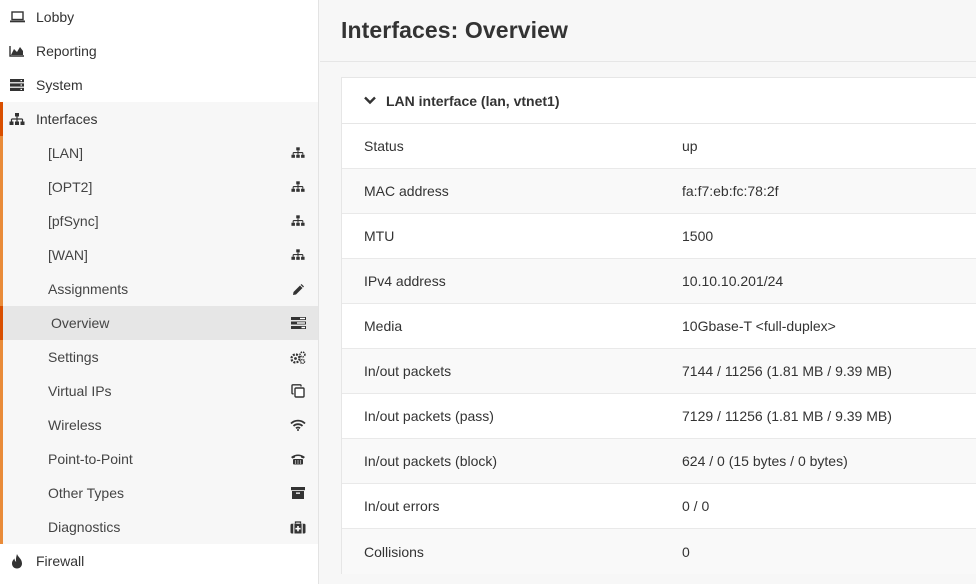 This screenshot has width=976, height=584. I want to click on sidebar-item-label: System, so click(59, 85).